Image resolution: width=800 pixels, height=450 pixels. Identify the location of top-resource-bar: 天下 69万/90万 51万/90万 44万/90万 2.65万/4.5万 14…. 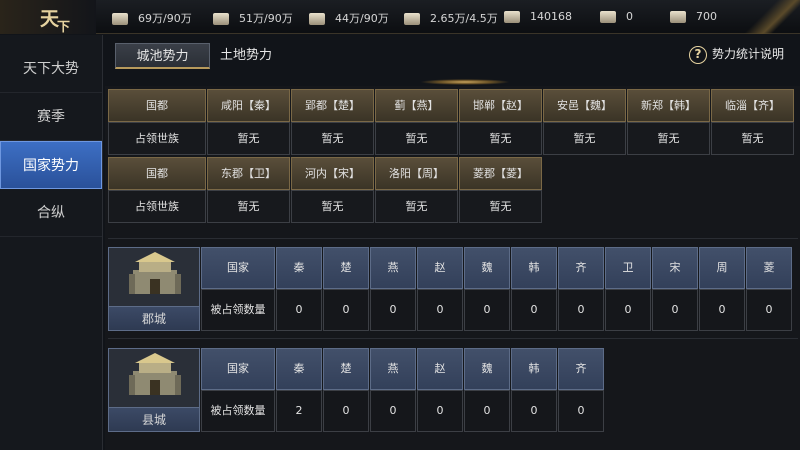
(400, 17).